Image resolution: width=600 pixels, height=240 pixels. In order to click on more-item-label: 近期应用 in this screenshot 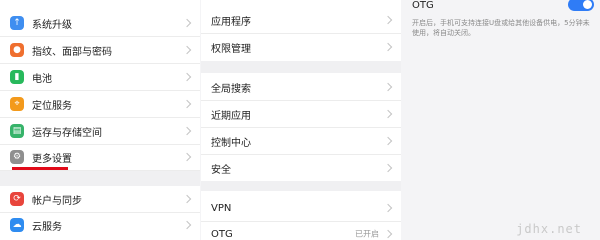, I will do `click(231, 116)`.